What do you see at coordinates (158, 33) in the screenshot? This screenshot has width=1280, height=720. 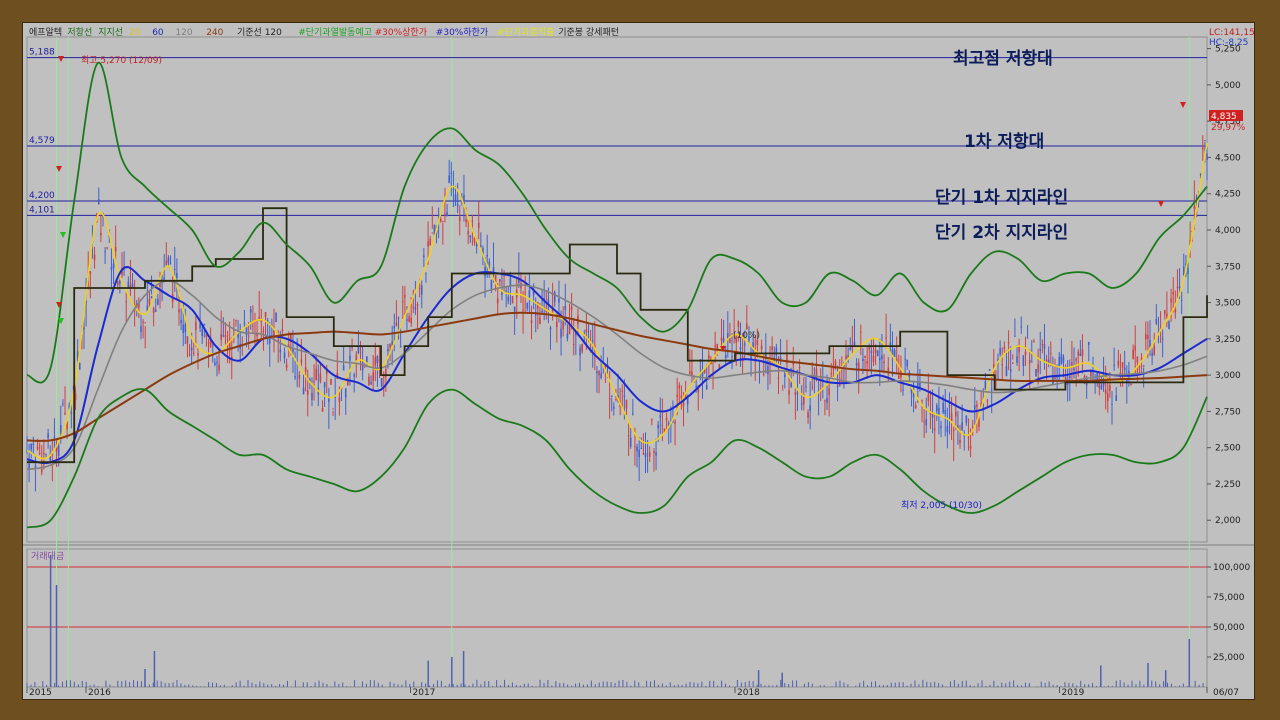 I see `toolbar-item: 60` at bounding box center [158, 33].